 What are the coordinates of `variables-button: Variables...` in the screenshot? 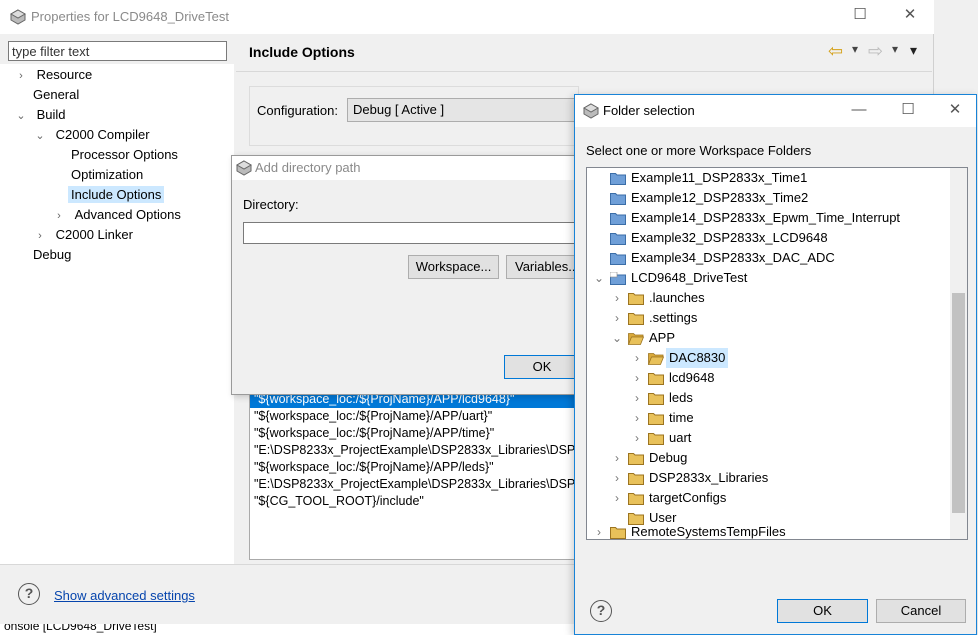 It's located at (543, 267).